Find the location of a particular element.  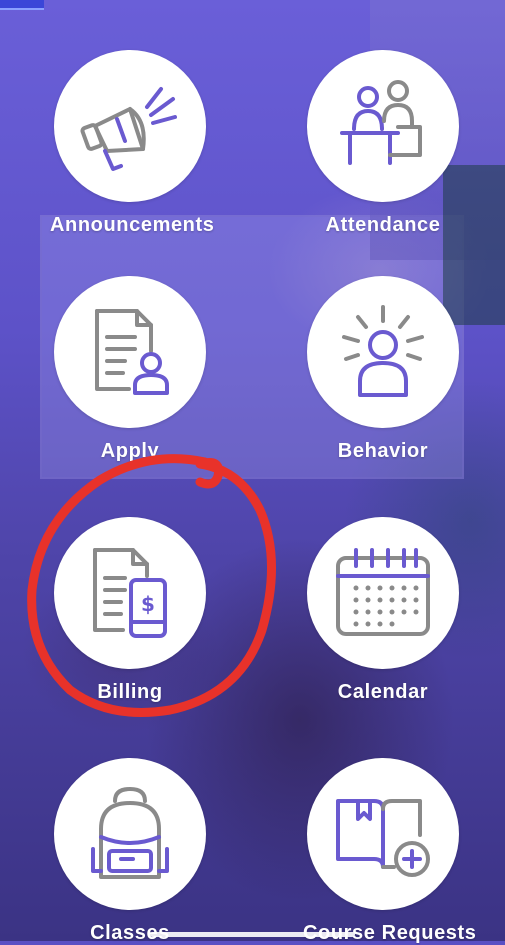

attendance-circle is located at coordinates (383, 126).